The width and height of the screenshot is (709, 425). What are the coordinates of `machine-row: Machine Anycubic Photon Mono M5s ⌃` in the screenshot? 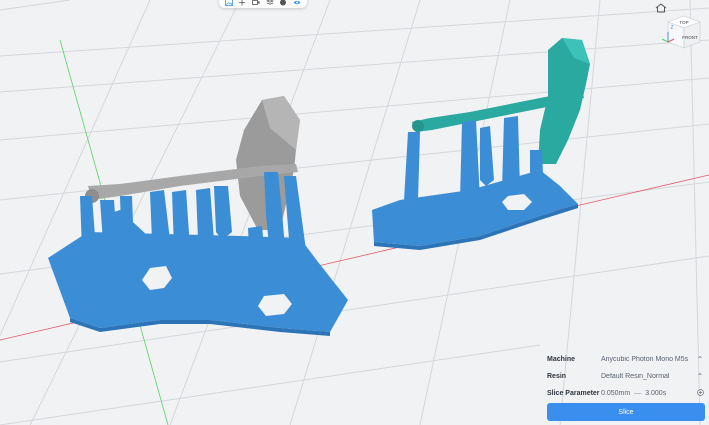 It's located at (626, 359).